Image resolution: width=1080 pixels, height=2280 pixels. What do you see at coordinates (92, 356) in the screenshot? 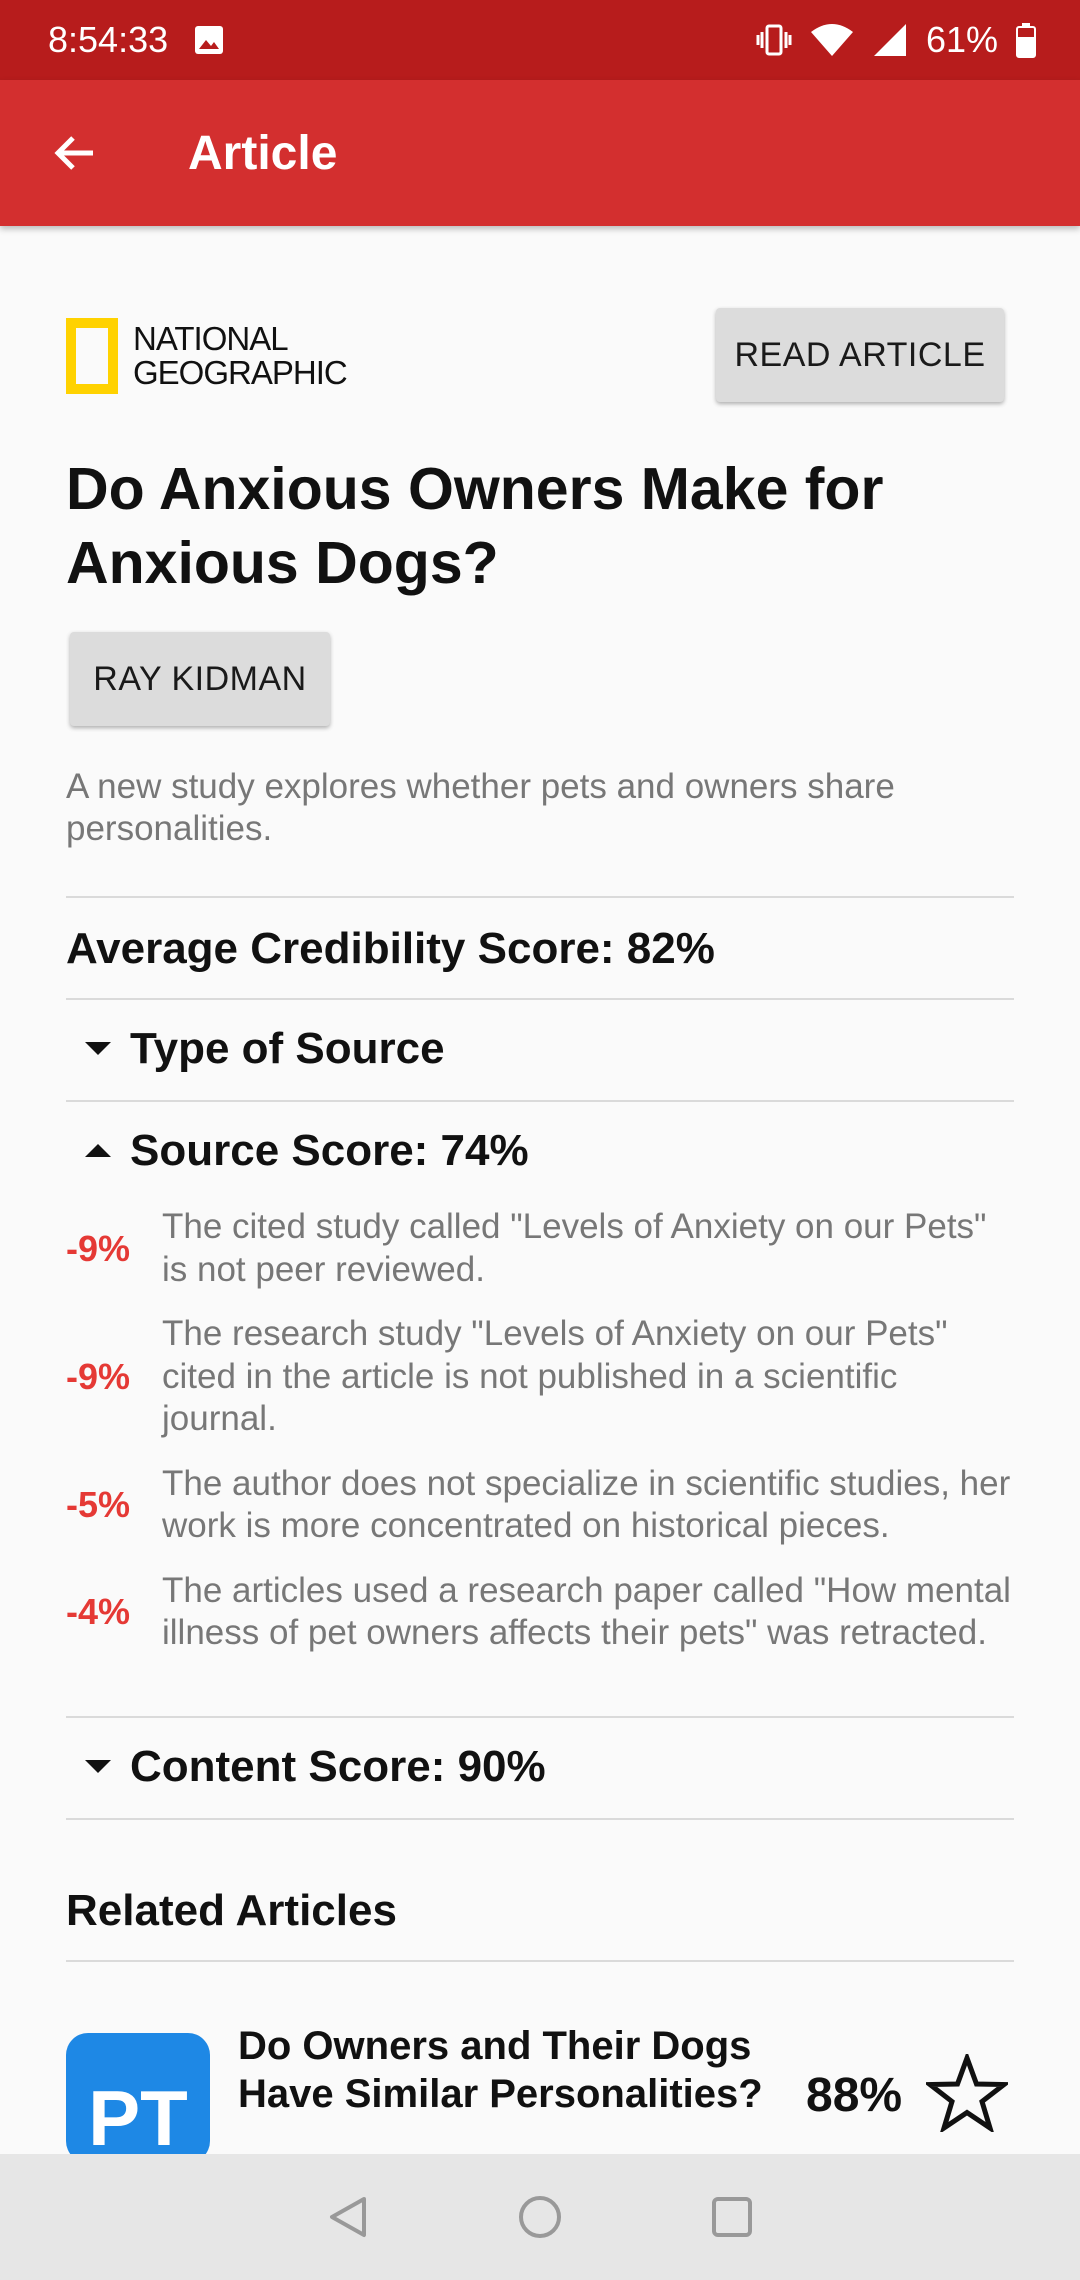
I see `natgeo-frame-icon` at bounding box center [92, 356].